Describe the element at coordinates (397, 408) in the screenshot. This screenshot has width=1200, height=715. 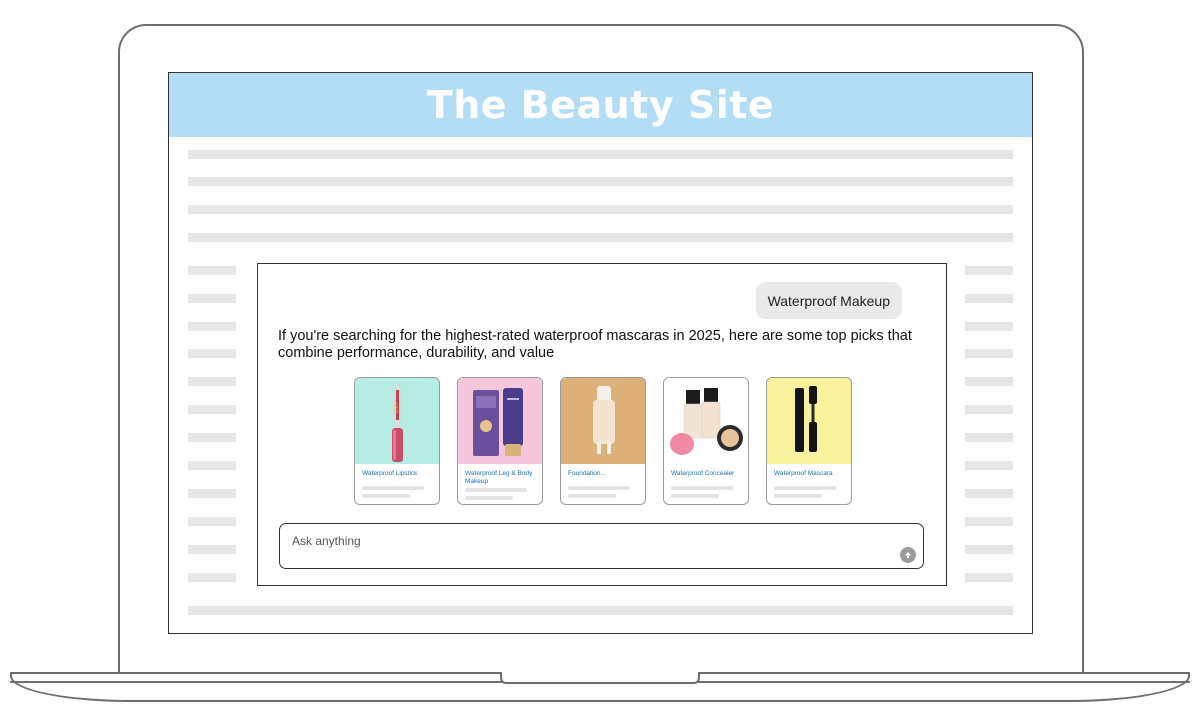
I see `svg-text: 24H` at that location.